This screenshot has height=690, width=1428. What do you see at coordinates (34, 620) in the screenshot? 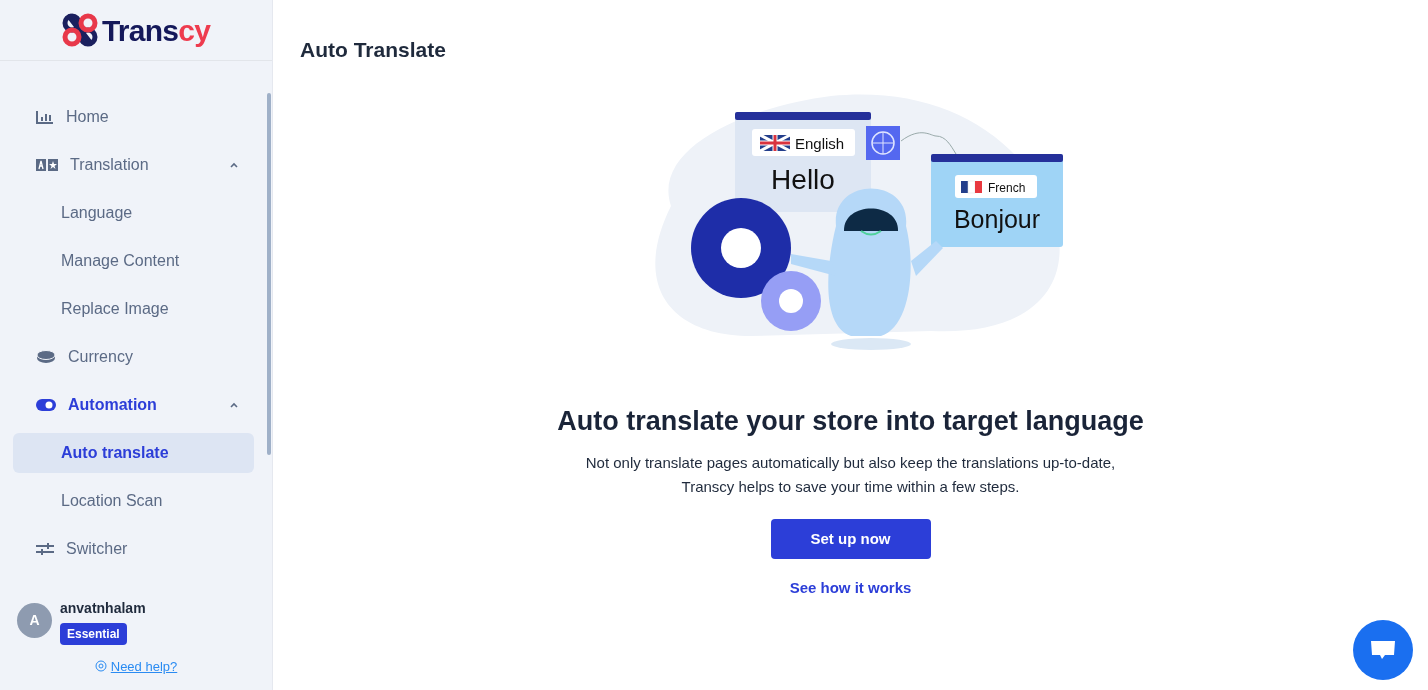
I see `avatar: A` at bounding box center [34, 620].